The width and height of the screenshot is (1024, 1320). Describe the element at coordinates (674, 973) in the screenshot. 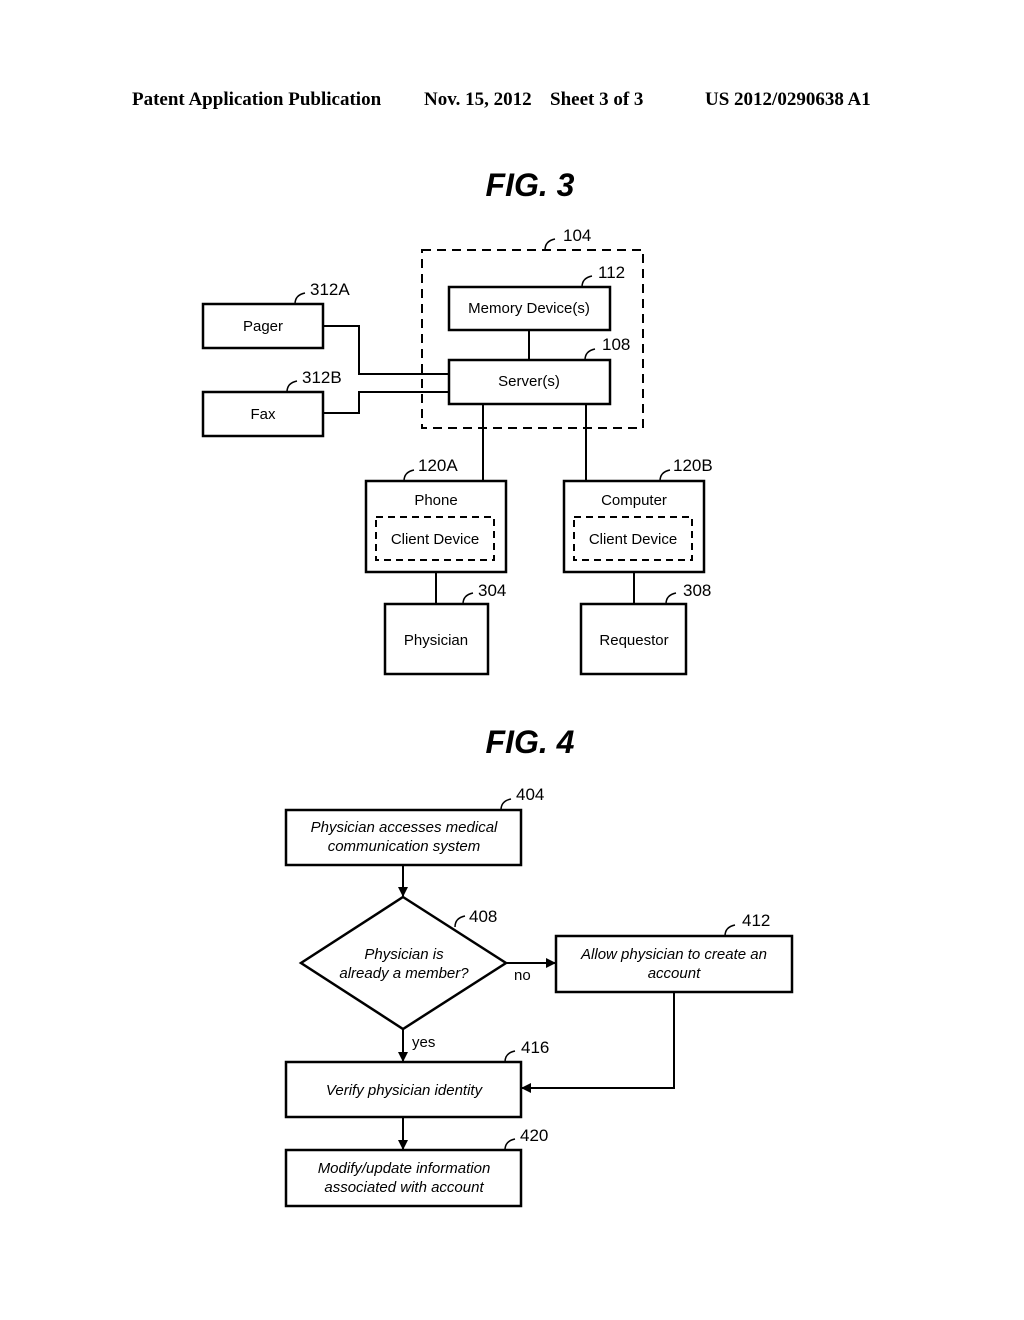

I see `step-412-line2: account` at that location.